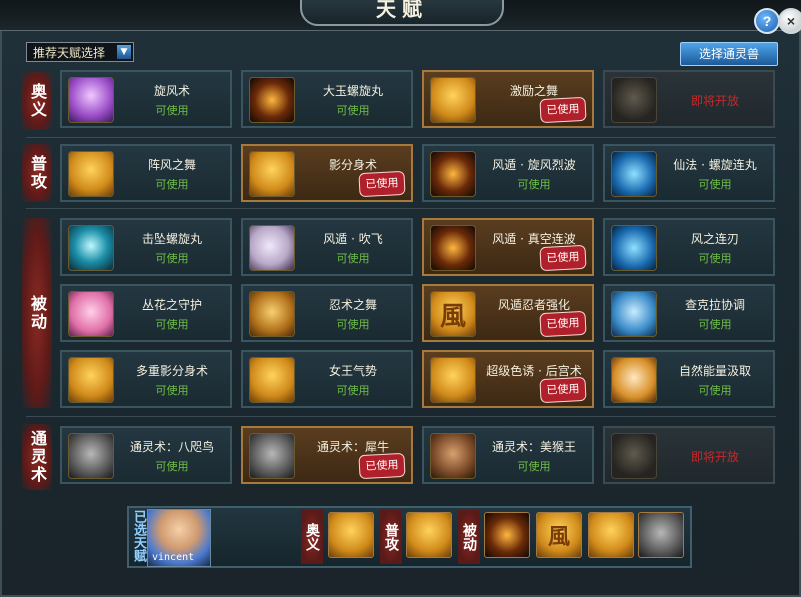  What do you see at coordinates (534, 371) in the screenshot?
I see `talent-name: 超级色诱 · 后宫术` at bounding box center [534, 371].